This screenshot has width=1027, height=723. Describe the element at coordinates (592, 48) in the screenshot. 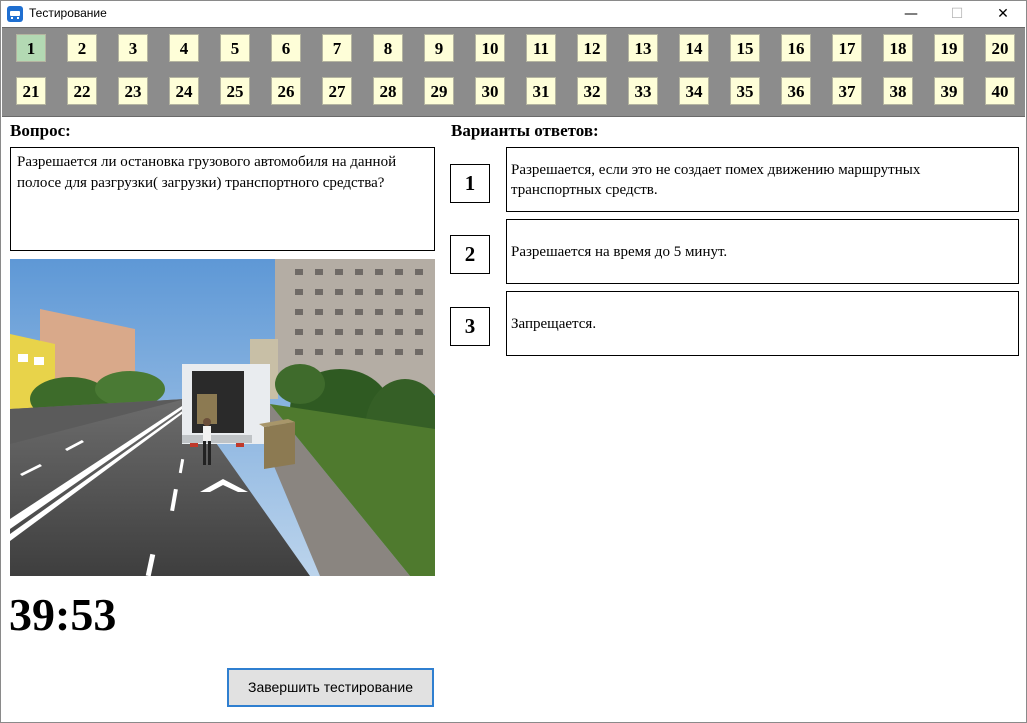

I see `question-button-12: 12` at that location.